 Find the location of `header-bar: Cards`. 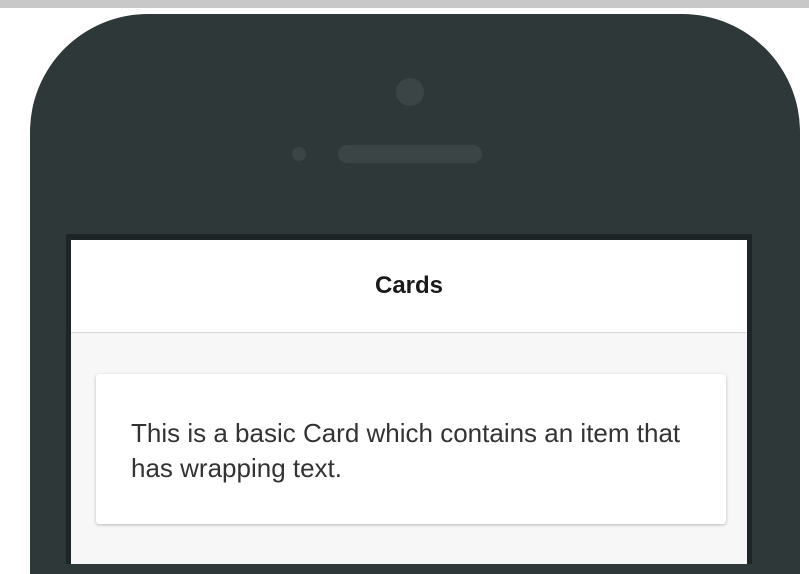

header-bar: Cards is located at coordinates (409, 286).